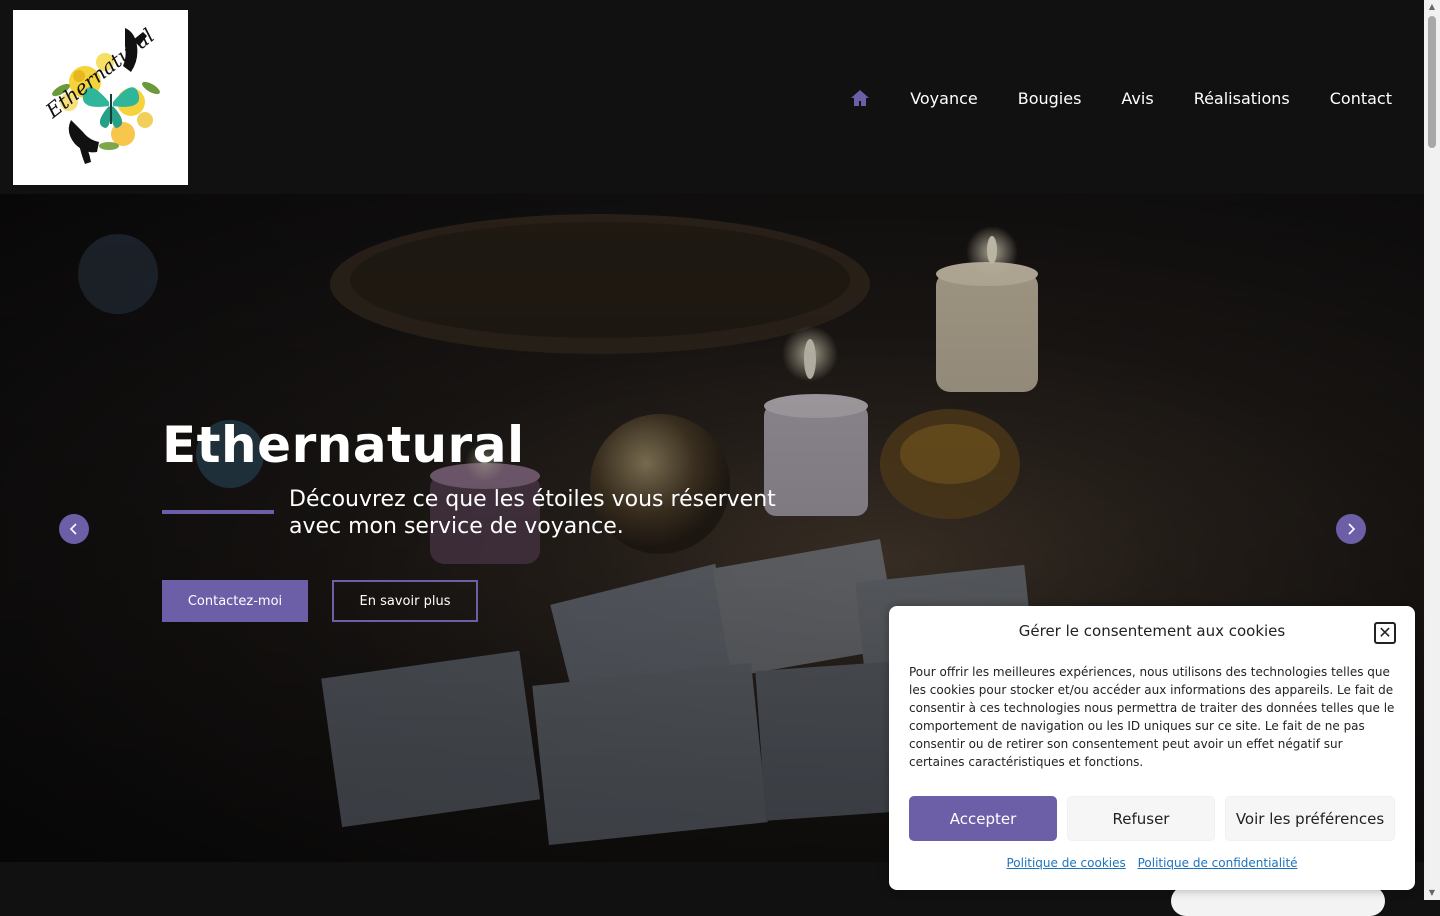 This screenshot has height=916, width=1440. I want to click on home-icon, so click(860, 98).